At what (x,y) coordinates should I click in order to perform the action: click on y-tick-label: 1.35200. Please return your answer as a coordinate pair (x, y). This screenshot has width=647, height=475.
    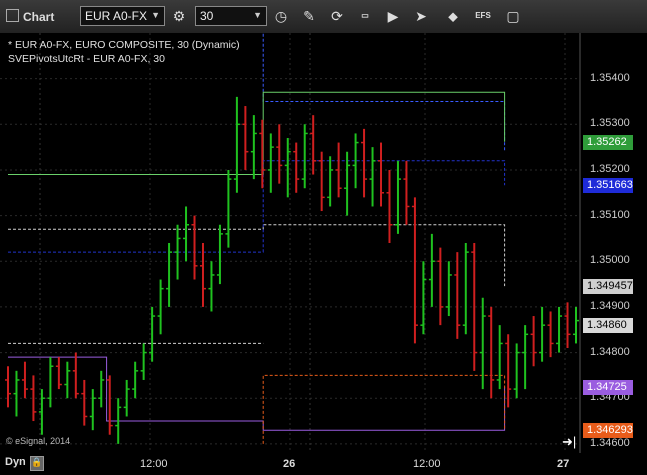
    Looking at the image, I should click on (610, 168).